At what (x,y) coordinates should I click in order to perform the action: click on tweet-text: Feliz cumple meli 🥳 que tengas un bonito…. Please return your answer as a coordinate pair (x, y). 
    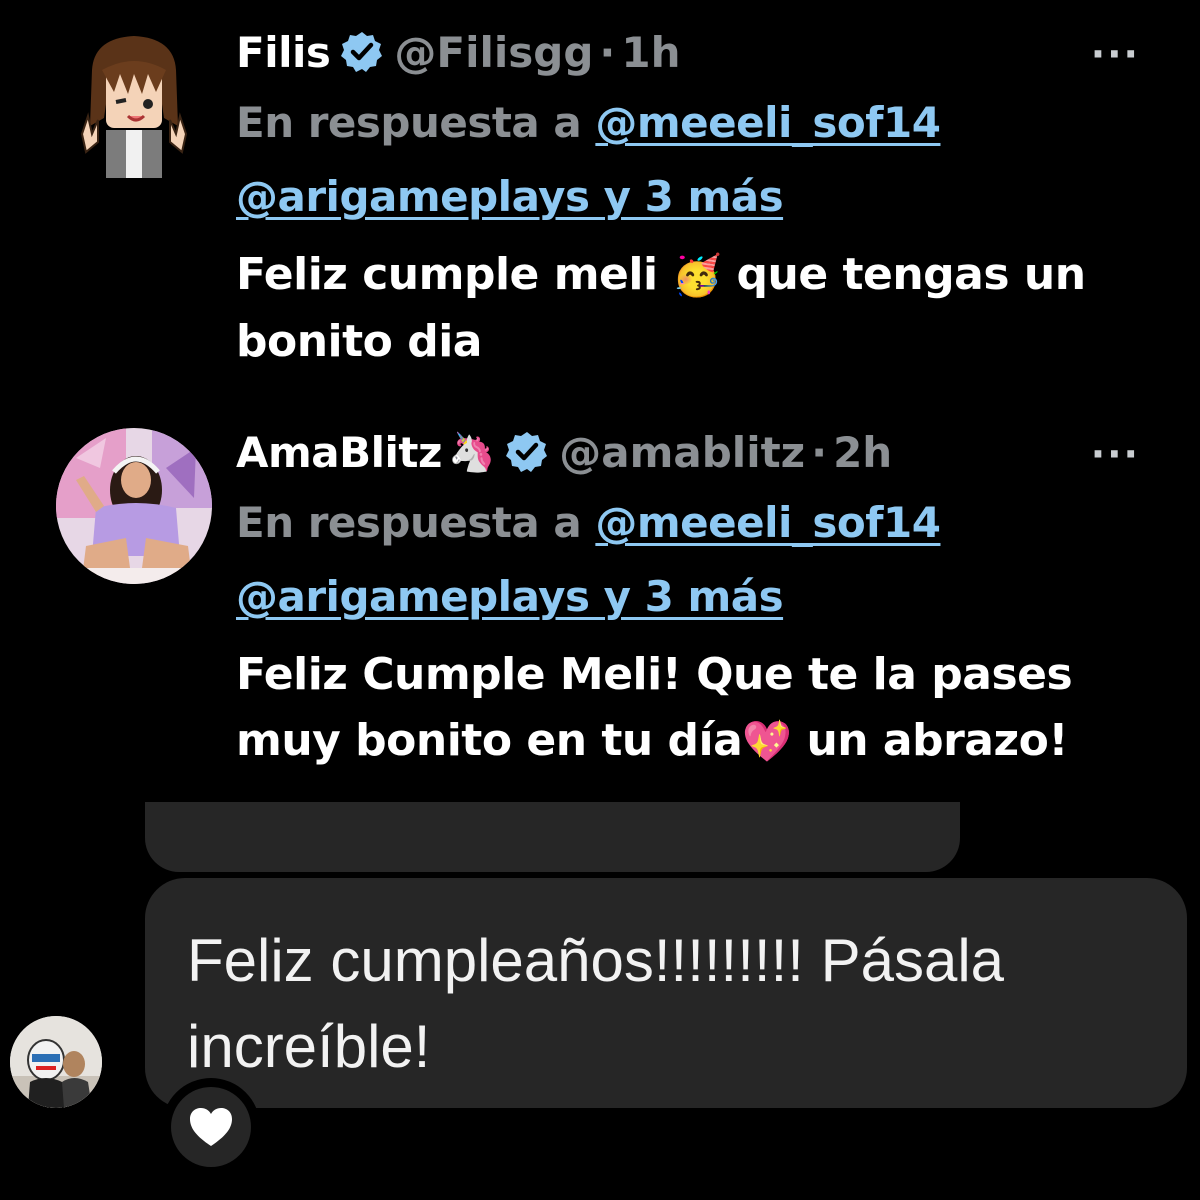
    Looking at the image, I should click on (698, 308).